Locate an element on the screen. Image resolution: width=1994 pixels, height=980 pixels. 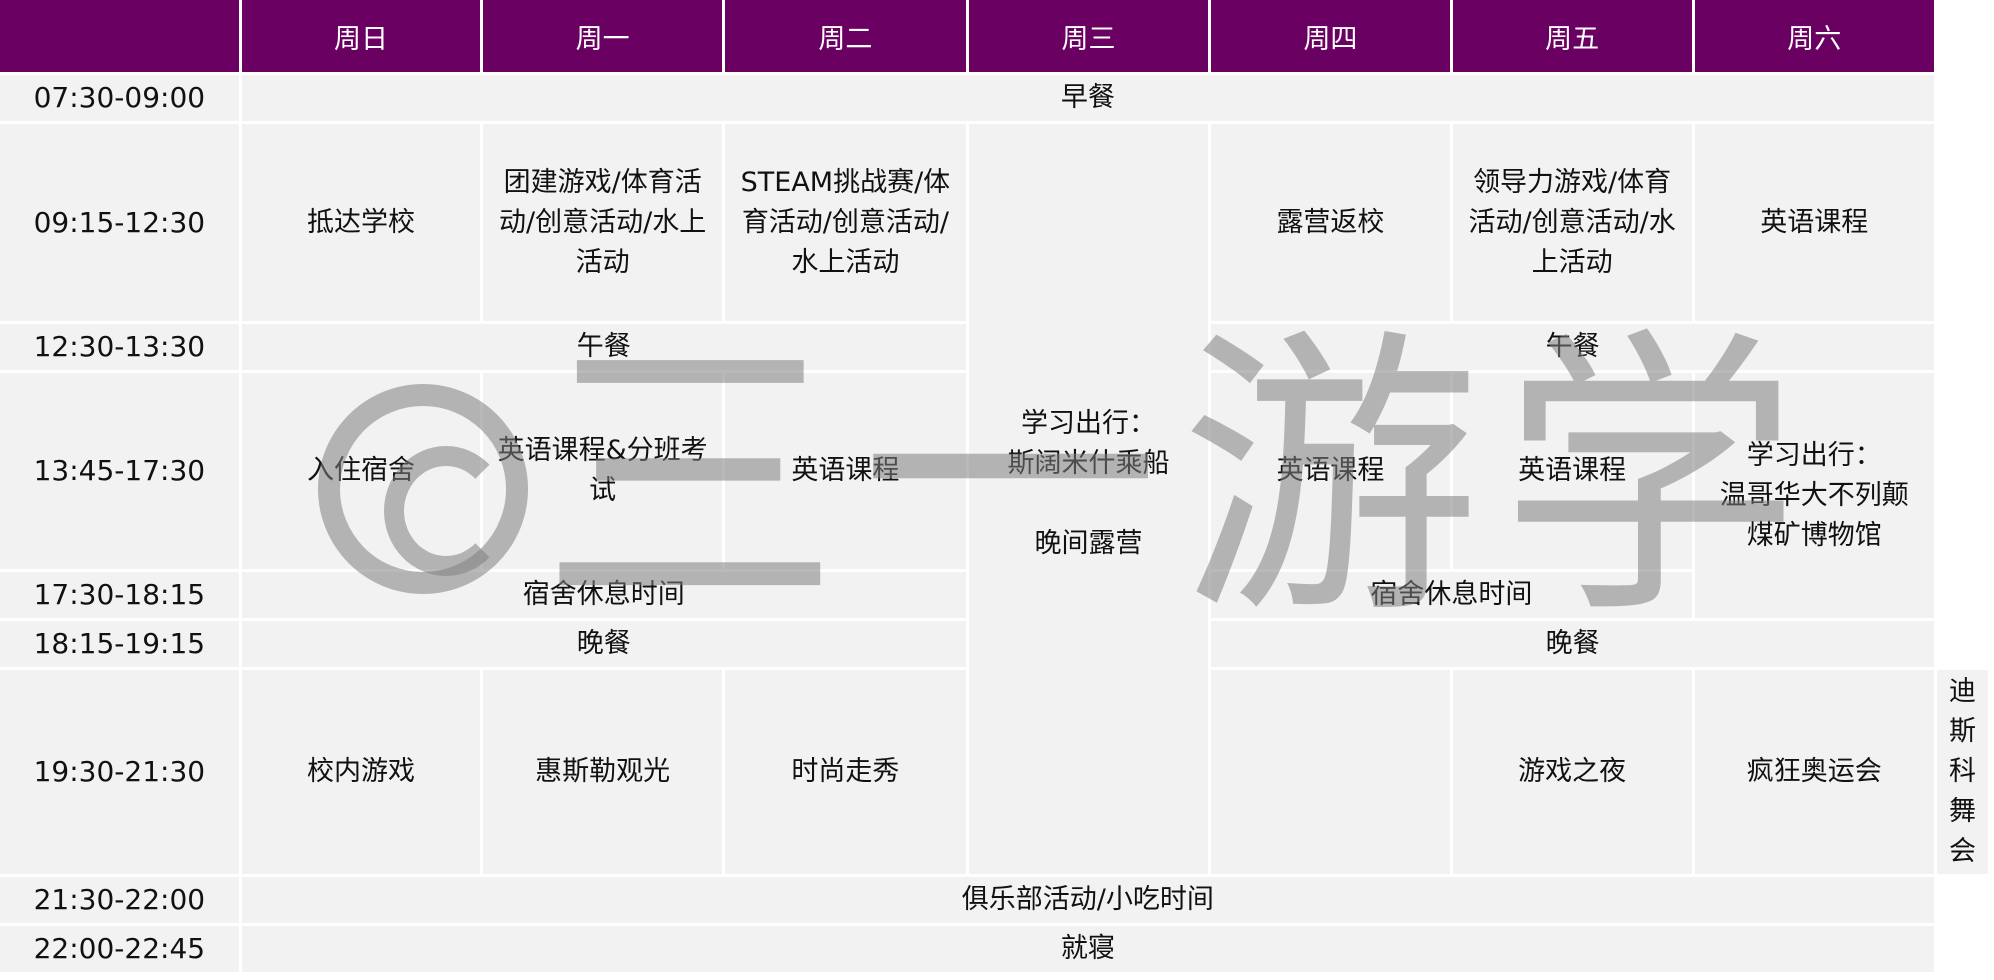
header-day-mon: 周一 is located at coordinates (603, 36).